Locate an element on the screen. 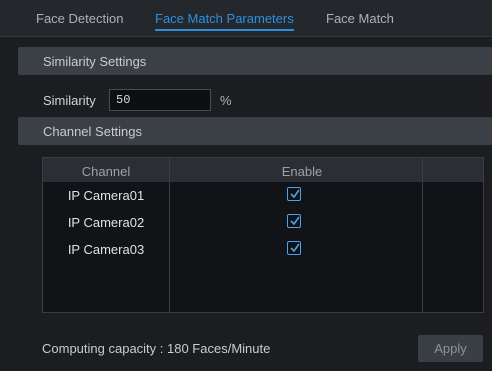 This screenshot has width=492, height=371. channel-name: IP Camera03 is located at coordinates (106, 249).